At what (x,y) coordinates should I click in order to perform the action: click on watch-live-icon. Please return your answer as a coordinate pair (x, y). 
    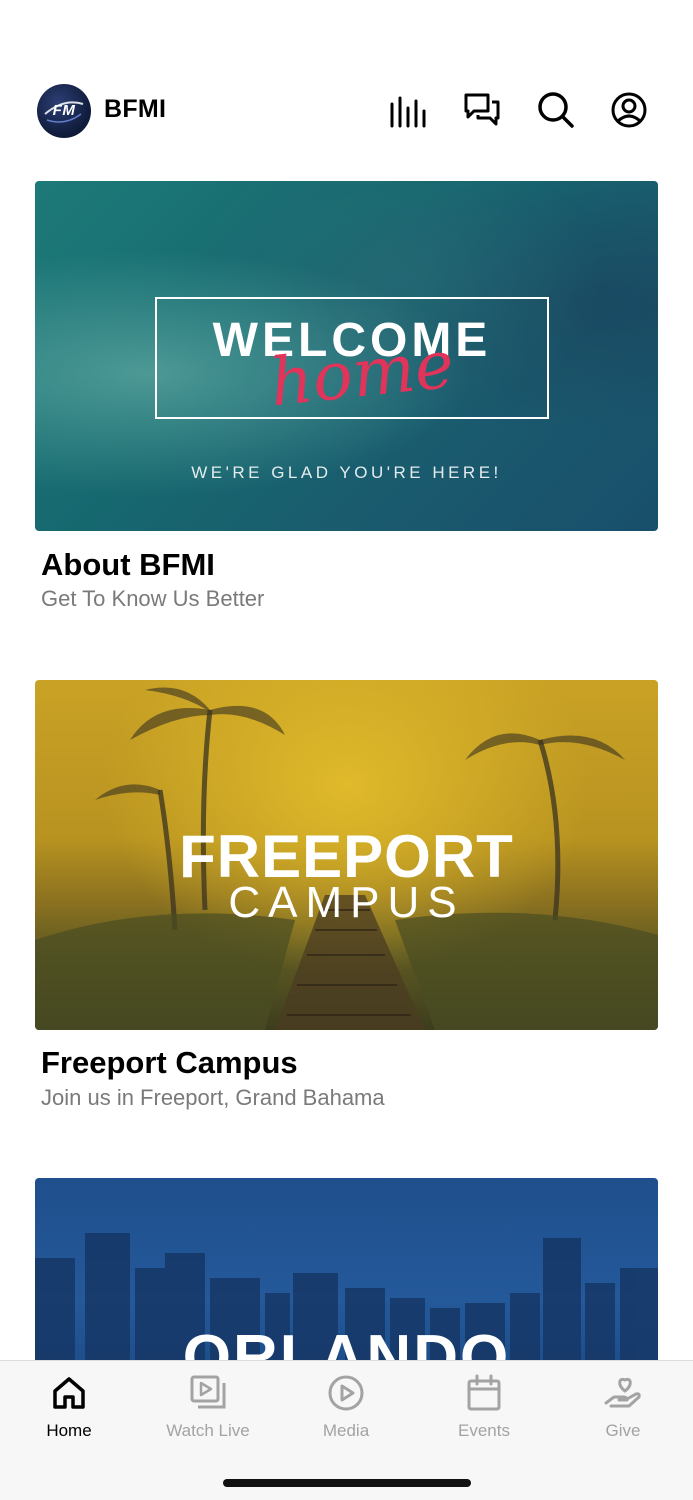
    Looking at the image, I should click on (208, 1393).